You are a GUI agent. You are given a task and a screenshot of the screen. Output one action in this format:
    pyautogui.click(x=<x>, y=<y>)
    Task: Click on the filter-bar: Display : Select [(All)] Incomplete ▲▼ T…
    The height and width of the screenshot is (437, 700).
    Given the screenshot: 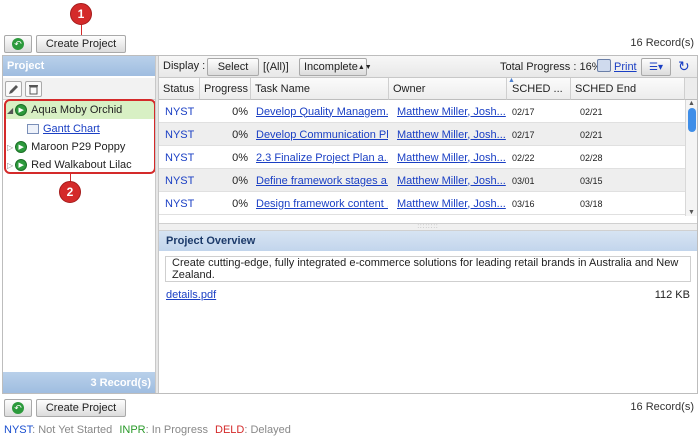 What is the action you would take?
    pyautogui.click(x=428, y=67)
    